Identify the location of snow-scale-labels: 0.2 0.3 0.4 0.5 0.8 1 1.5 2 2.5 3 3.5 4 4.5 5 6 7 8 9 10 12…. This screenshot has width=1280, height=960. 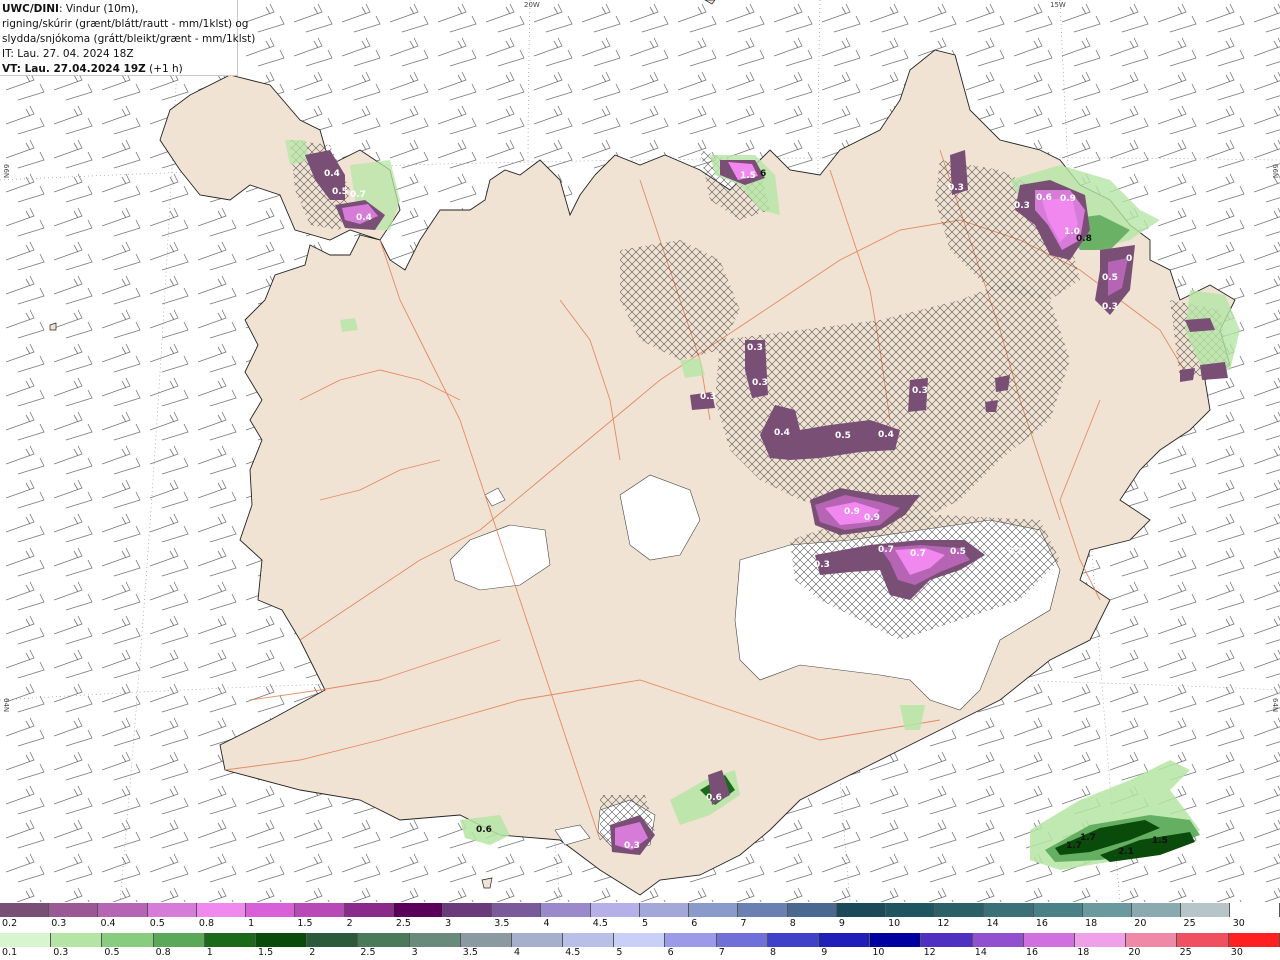
(640, 924).